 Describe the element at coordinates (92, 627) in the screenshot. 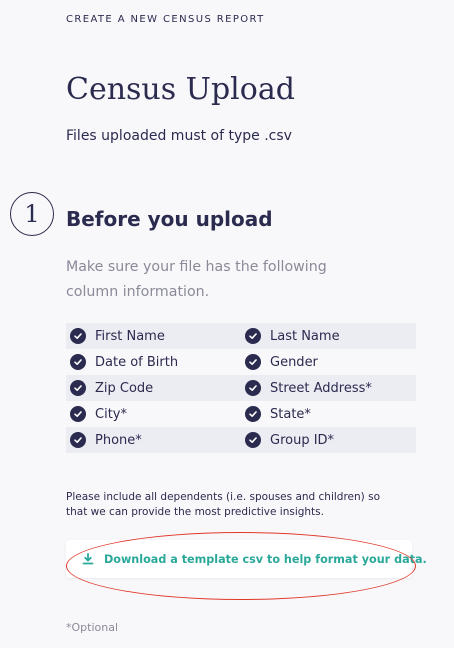

I see `optional-footnote: *Optional` at that location.